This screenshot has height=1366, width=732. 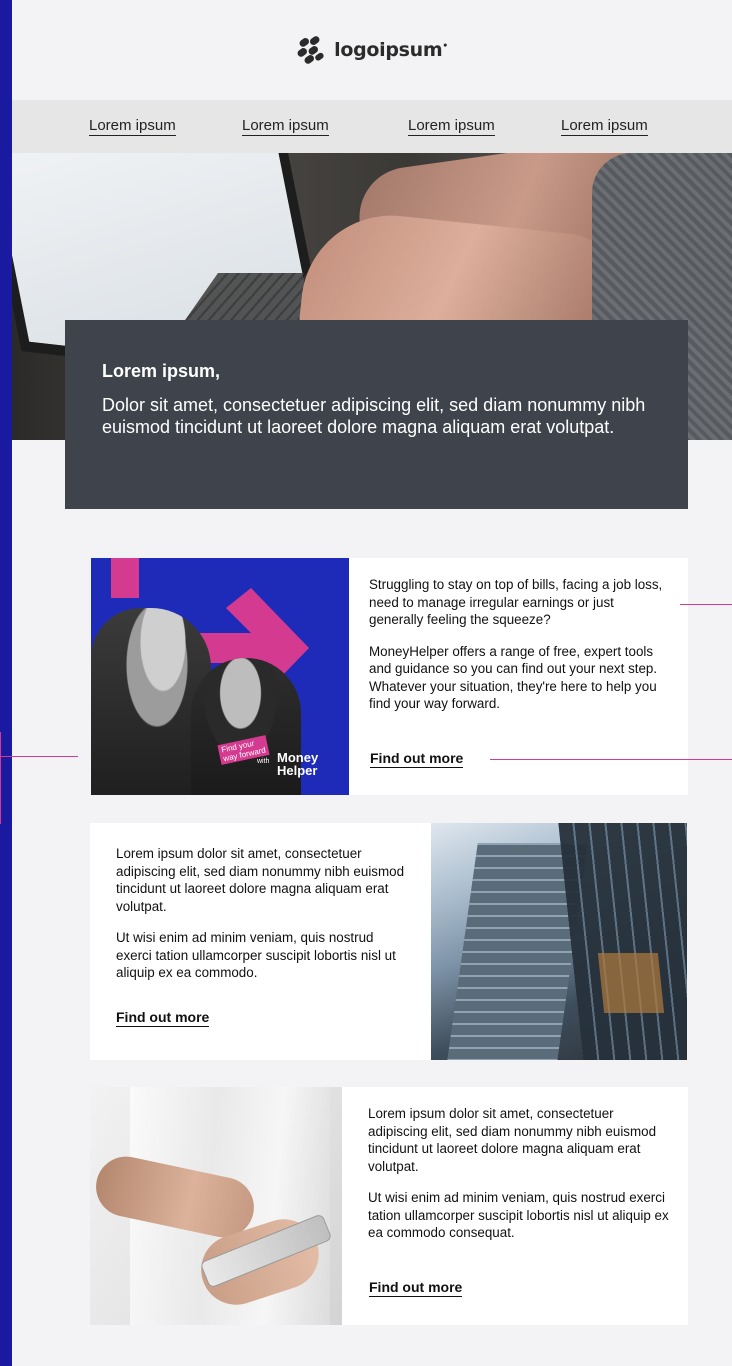 I want to click on logo-bar: logoipsum•, so click(x=372, y=50).